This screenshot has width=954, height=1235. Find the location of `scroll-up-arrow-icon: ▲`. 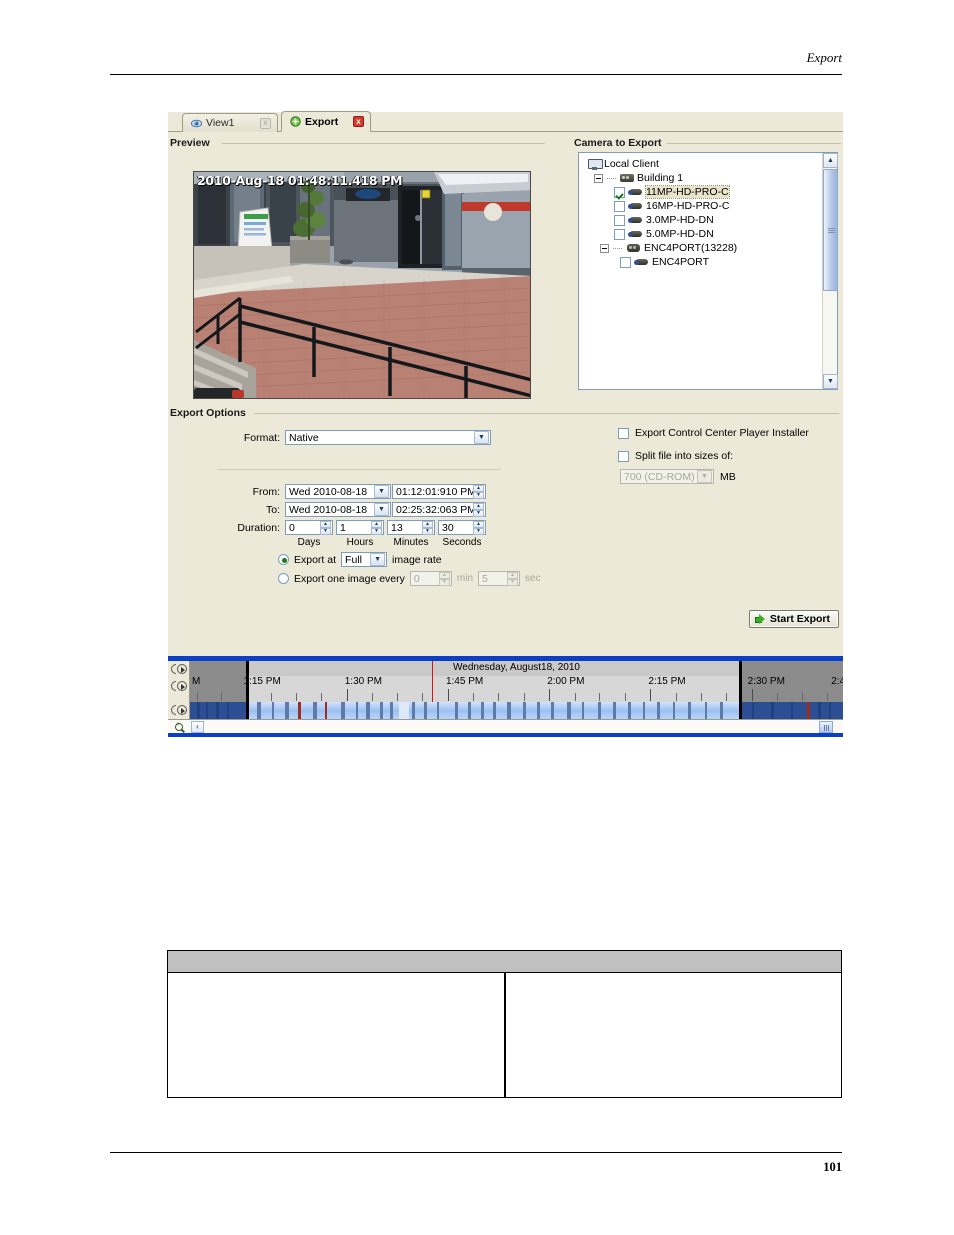

scroll-up-arrow-icon: ▲ is located at coordinates (830, 160).